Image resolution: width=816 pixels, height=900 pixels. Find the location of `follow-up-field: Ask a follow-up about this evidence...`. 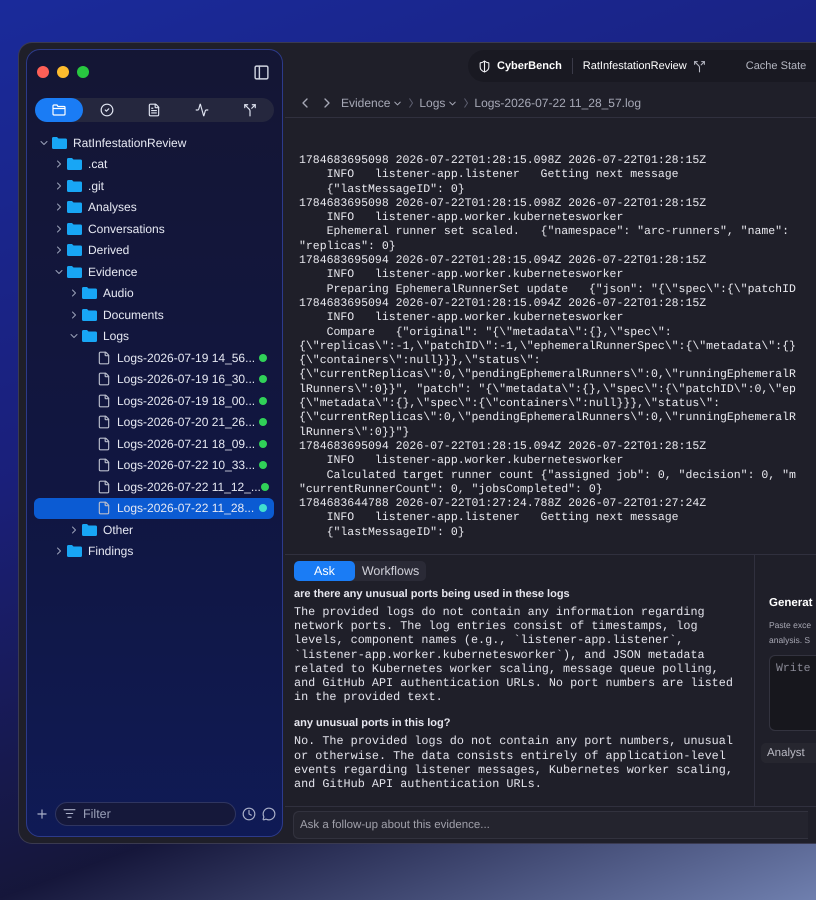

follow-up-field: Ask a follow-up about this evidence... is located at coordinates (550, 825).